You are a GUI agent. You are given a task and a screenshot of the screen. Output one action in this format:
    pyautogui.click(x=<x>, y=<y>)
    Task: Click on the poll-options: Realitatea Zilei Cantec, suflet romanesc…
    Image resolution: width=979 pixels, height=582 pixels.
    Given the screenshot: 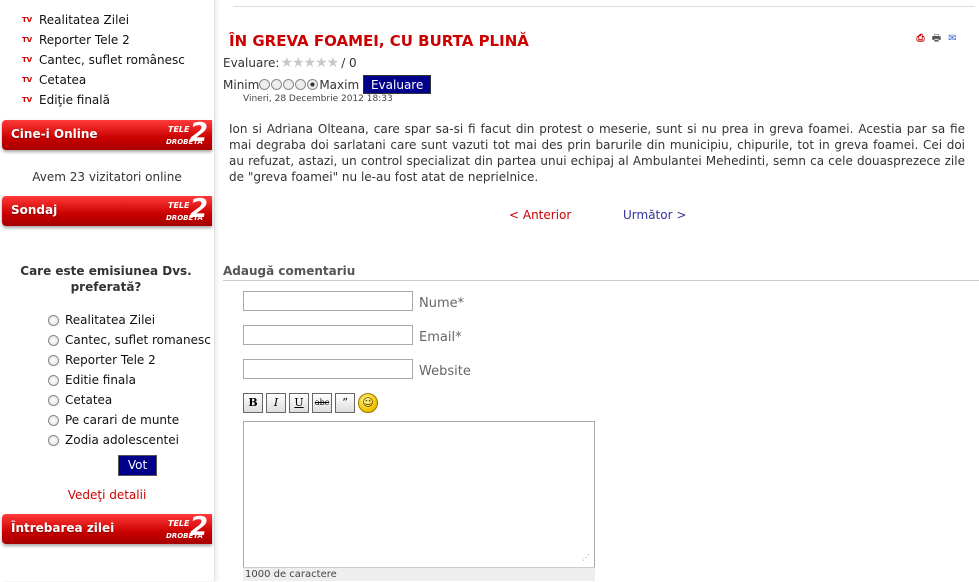 What is the action you would take?
    pyautogui.click(x=129, y=380)
    